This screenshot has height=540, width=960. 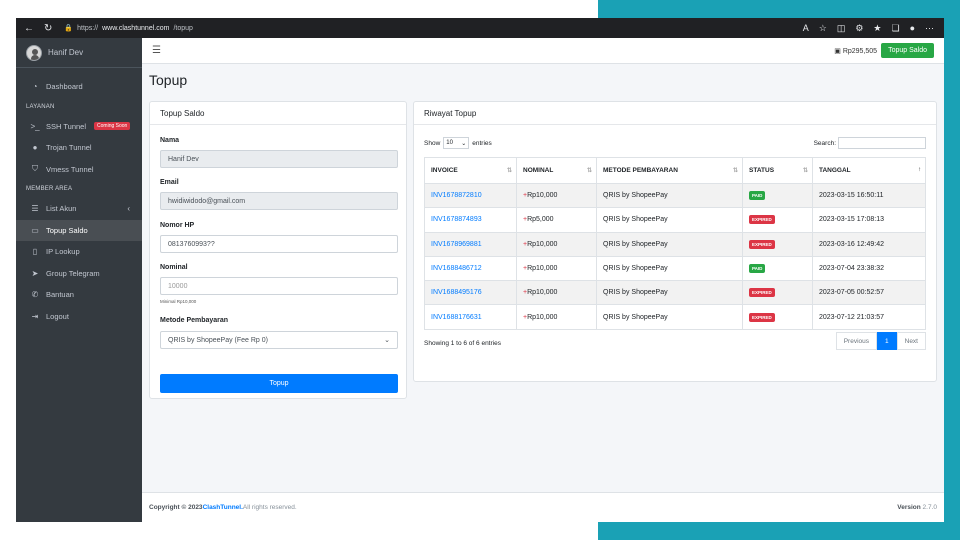 What do you see at coordinates (35, 209) in the screenshot?
I see `list-icon: ☰` at bounding box center [35, 209].